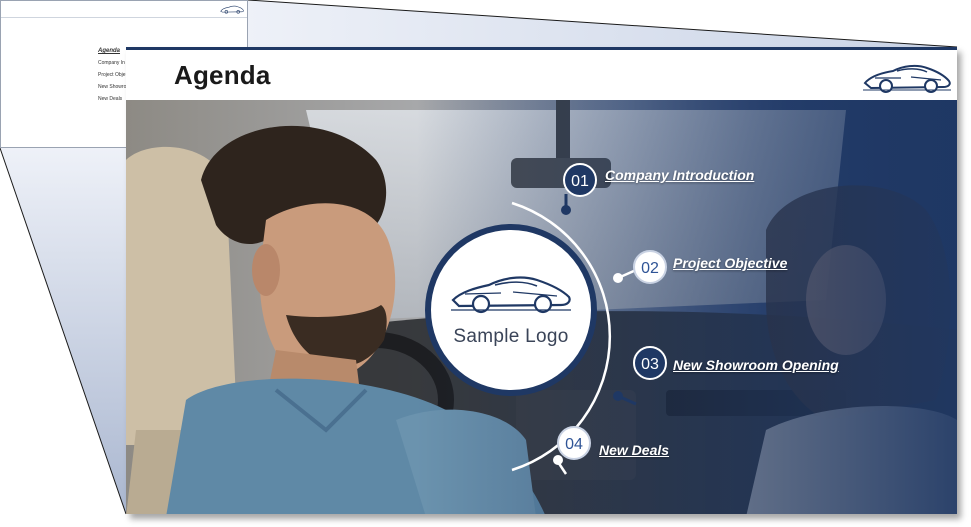 The height and width of the screenshot is (527, 971). What do you see at coordinates (650, 267) in the screenshot?
I see `agenda-number-02: 02` at bounding box center [650, 267].